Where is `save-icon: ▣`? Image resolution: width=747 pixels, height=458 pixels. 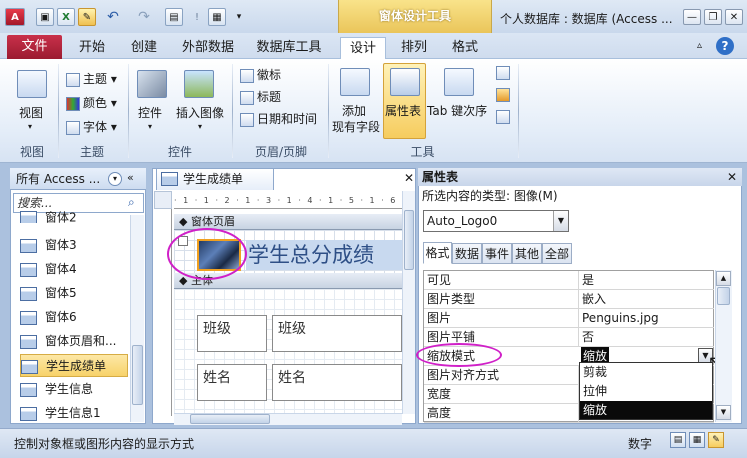 save-icon: ▣ is located at coordinates (45, 17).